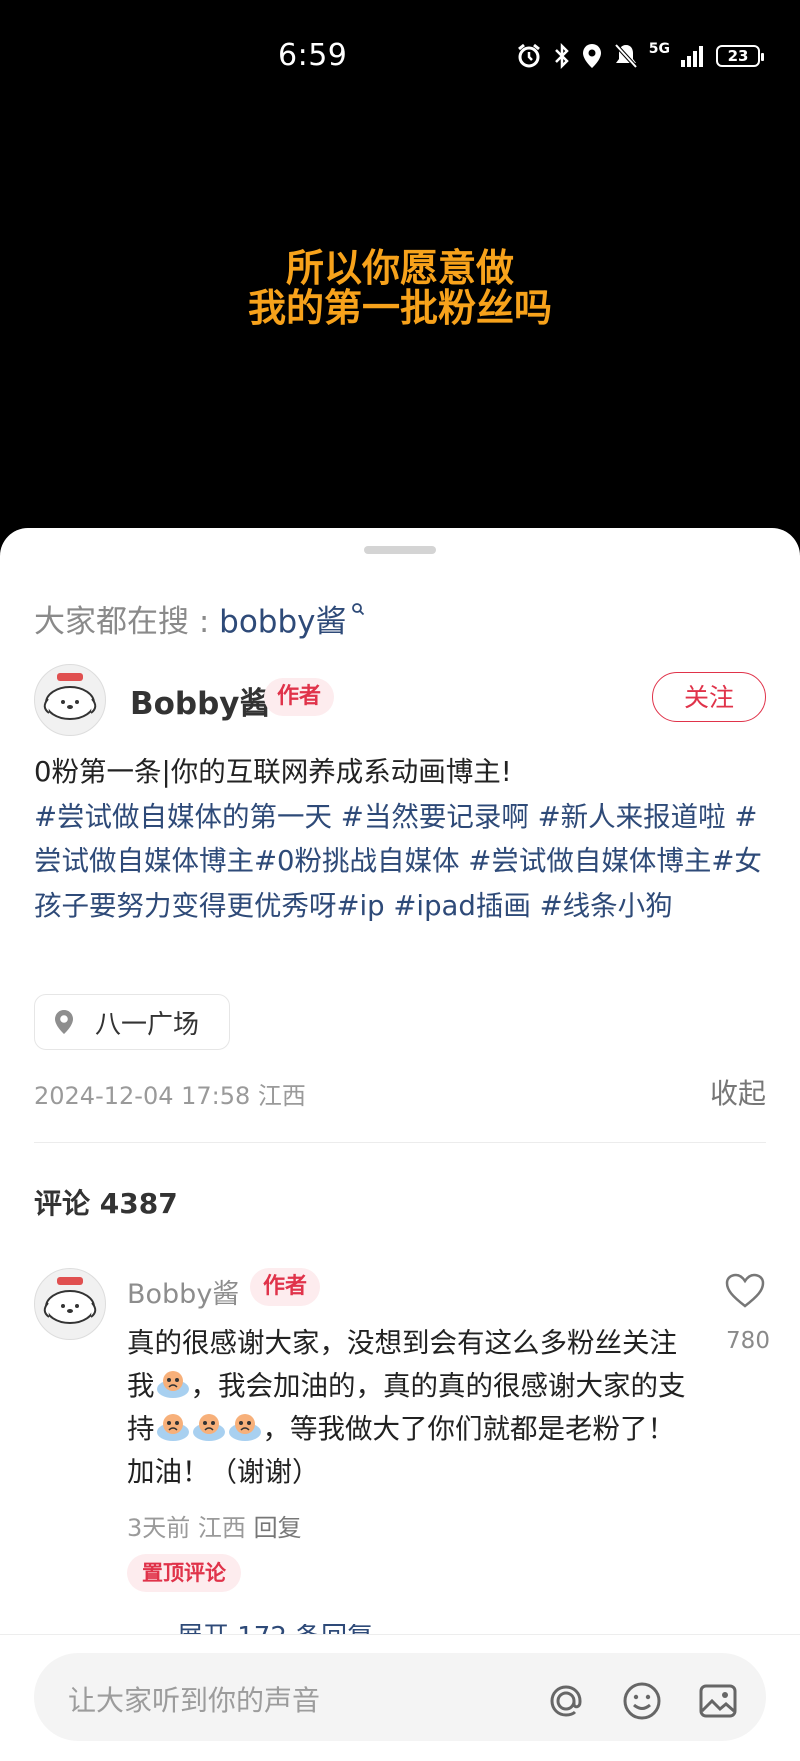 The width and height of the screenshot is (800, 1761). Describe the element at coordinates (200, 700) in the screenshot. I see `author-name: Bobby酱` at that location.